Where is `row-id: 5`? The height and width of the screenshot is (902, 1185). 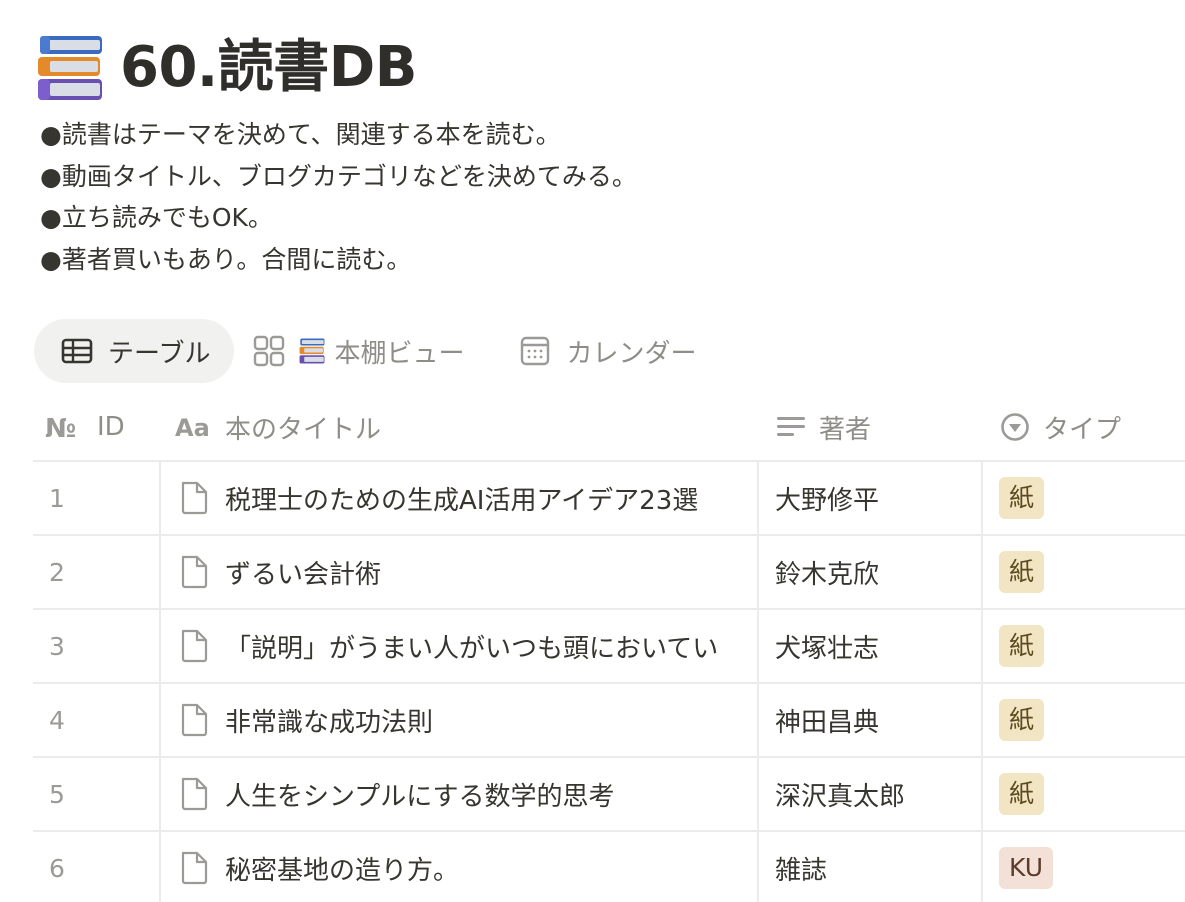 row-id: 5 is located at coordinates (57, 794).